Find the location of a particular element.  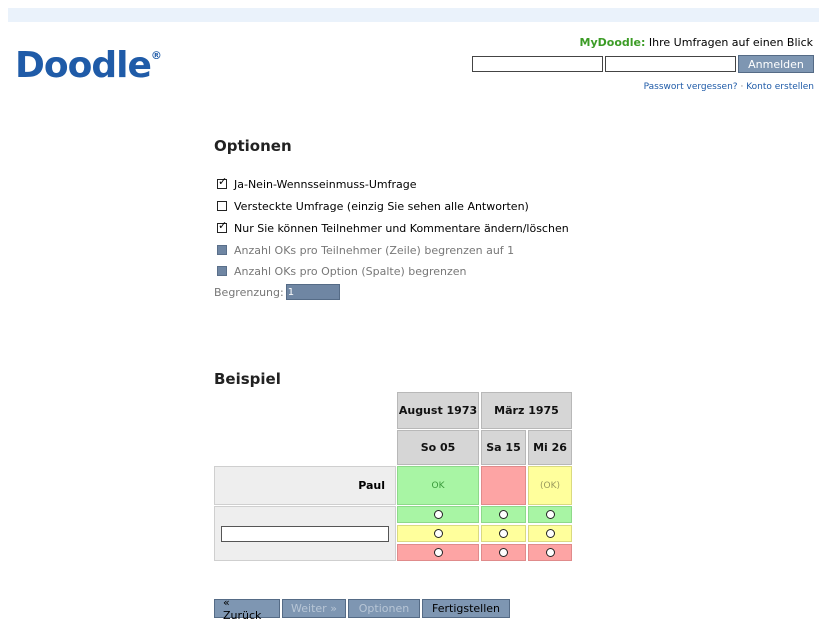

limit-label: Begrenzung: is located at coordinates (249, 292).